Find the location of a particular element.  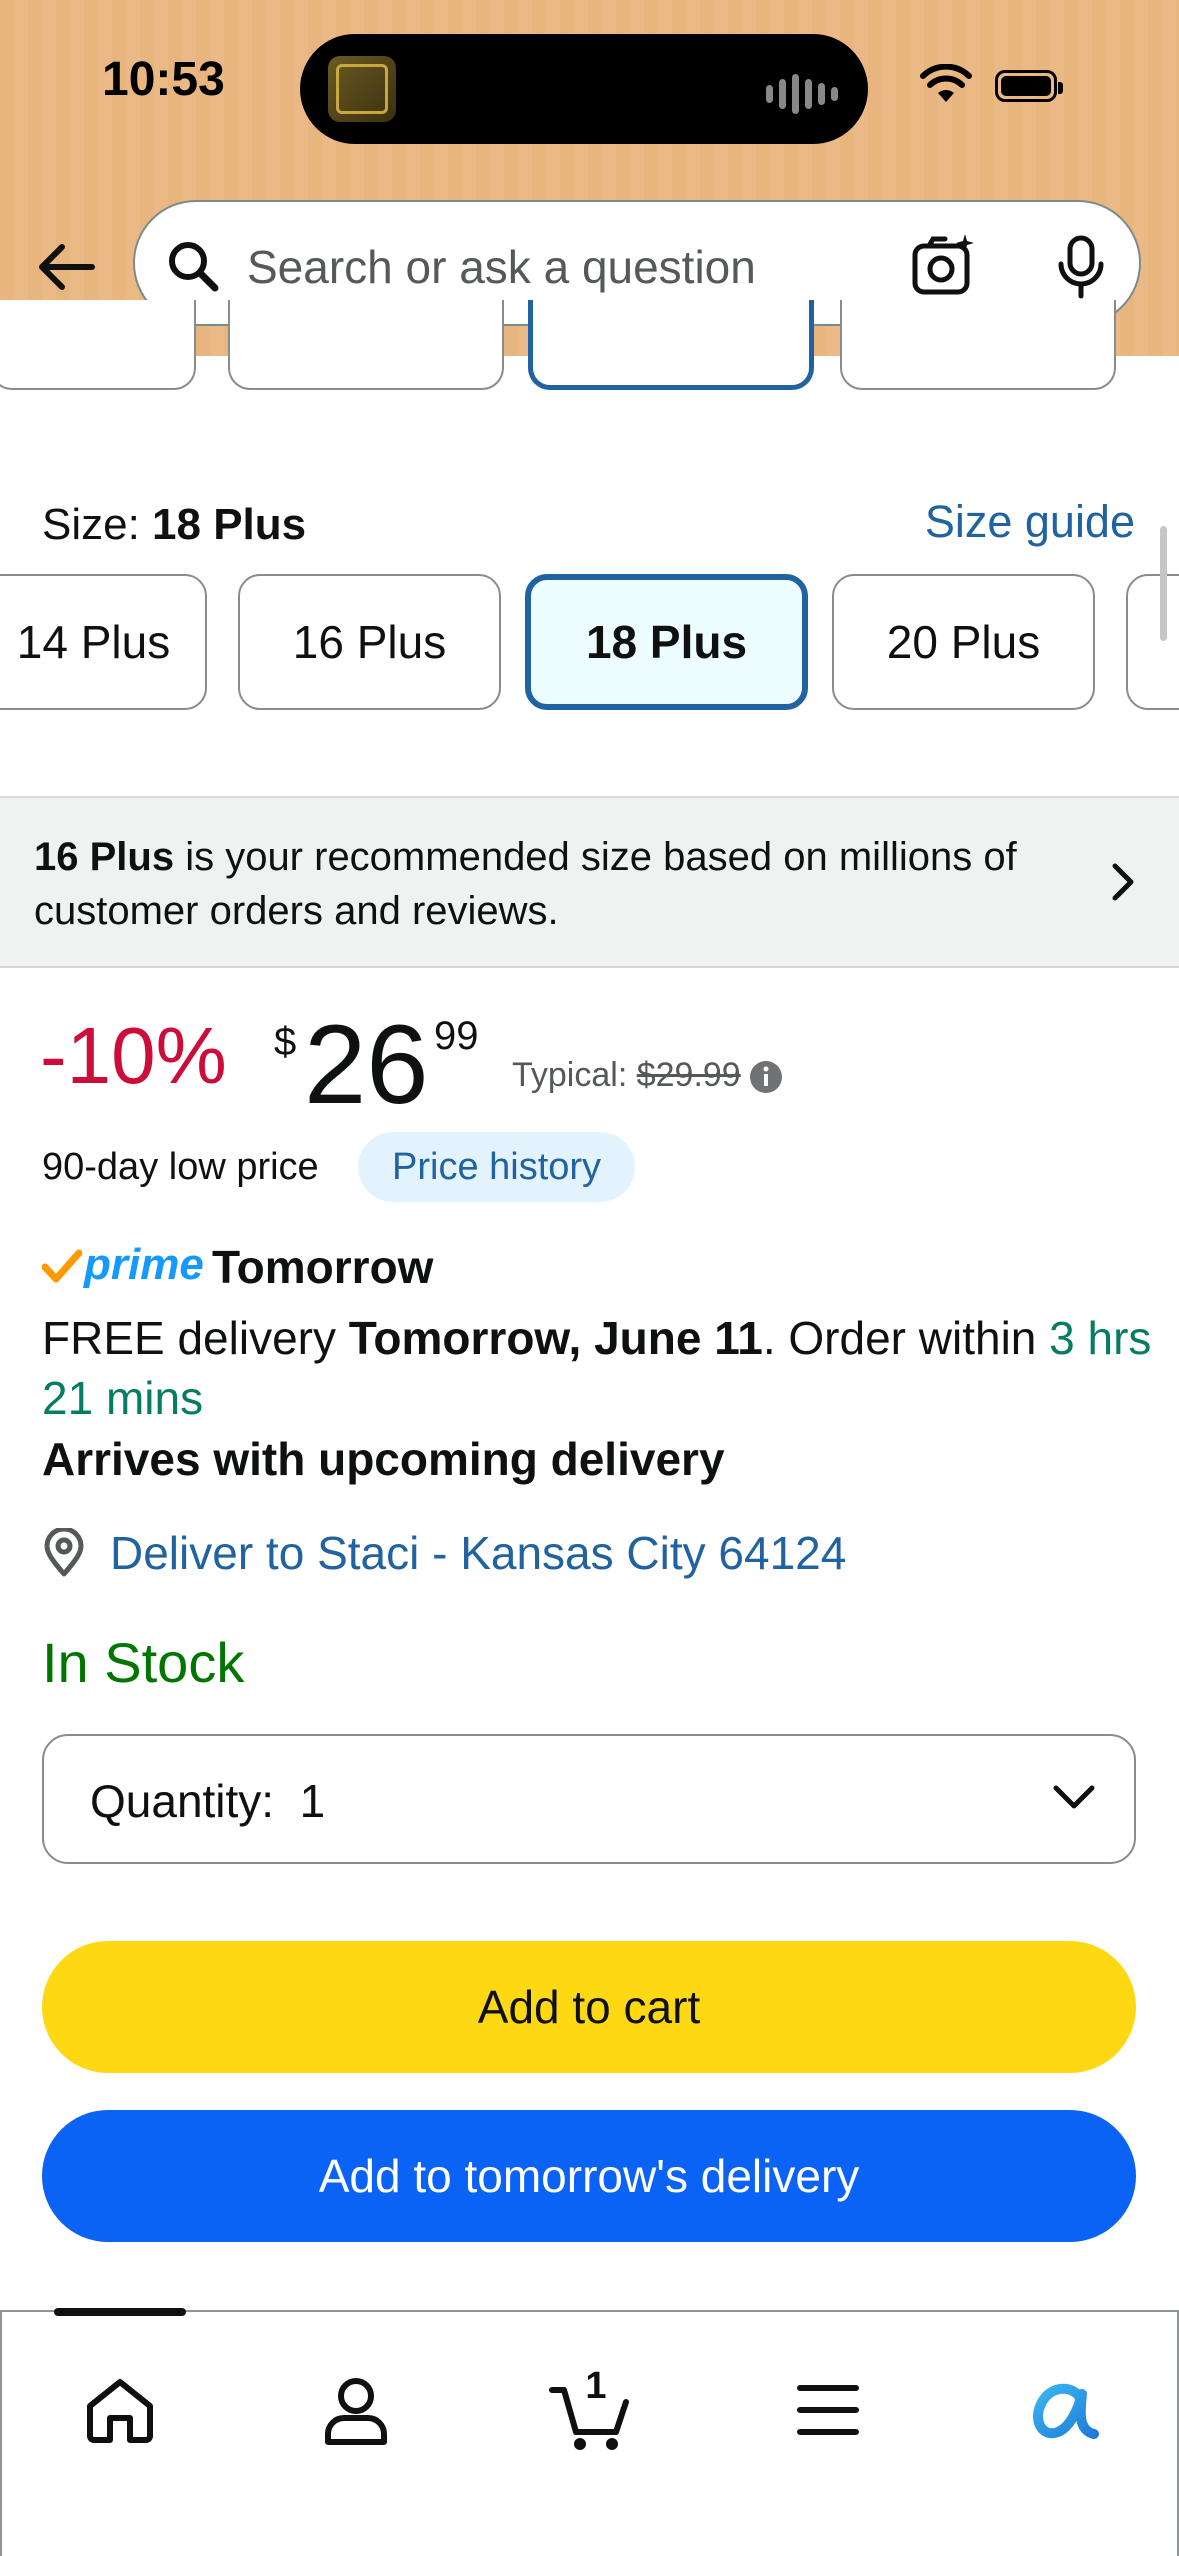

quantity-label: Quantity: 1 is located at coordinates (208, 1801).